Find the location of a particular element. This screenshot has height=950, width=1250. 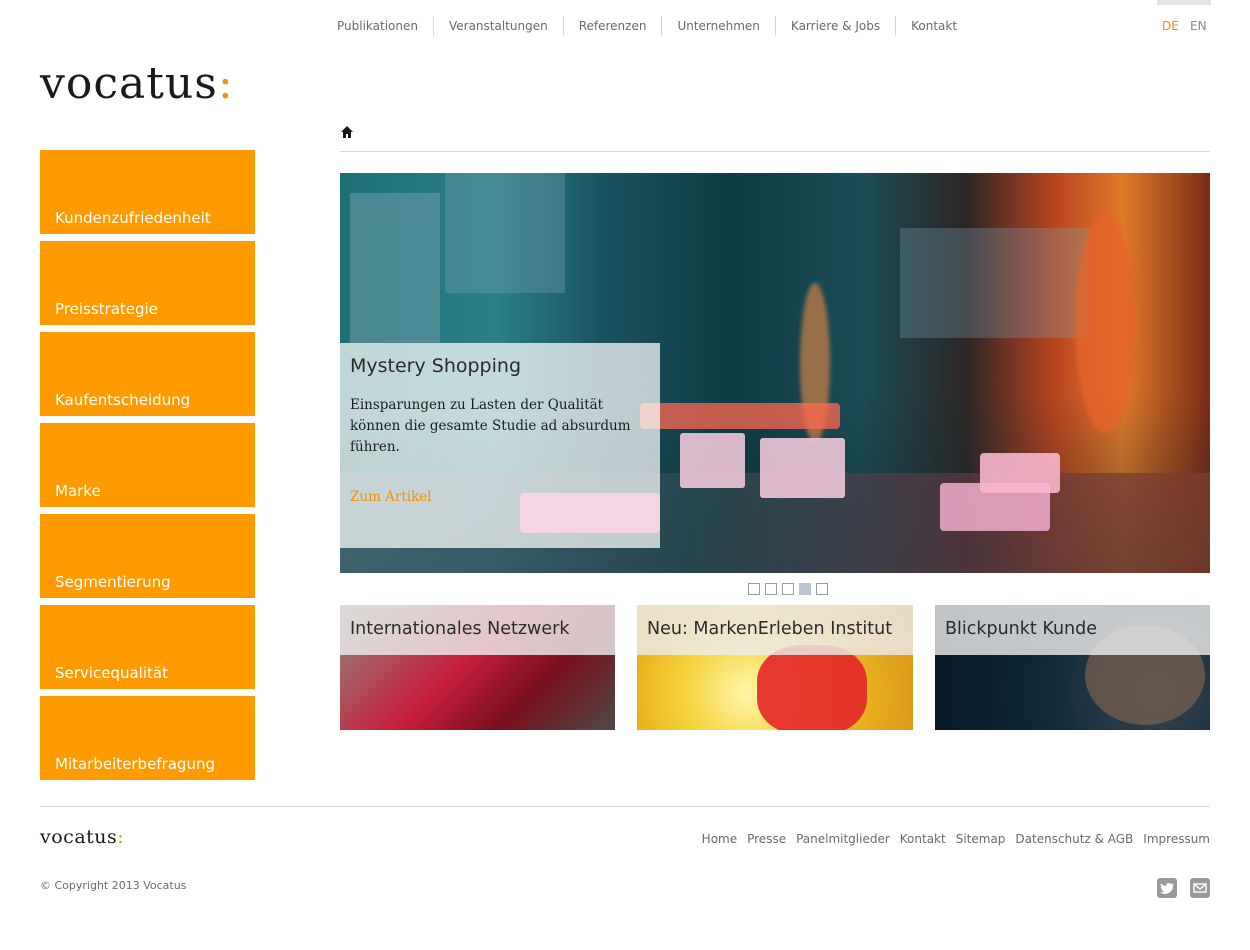

footer-divider is located at coordinates (625, 806).